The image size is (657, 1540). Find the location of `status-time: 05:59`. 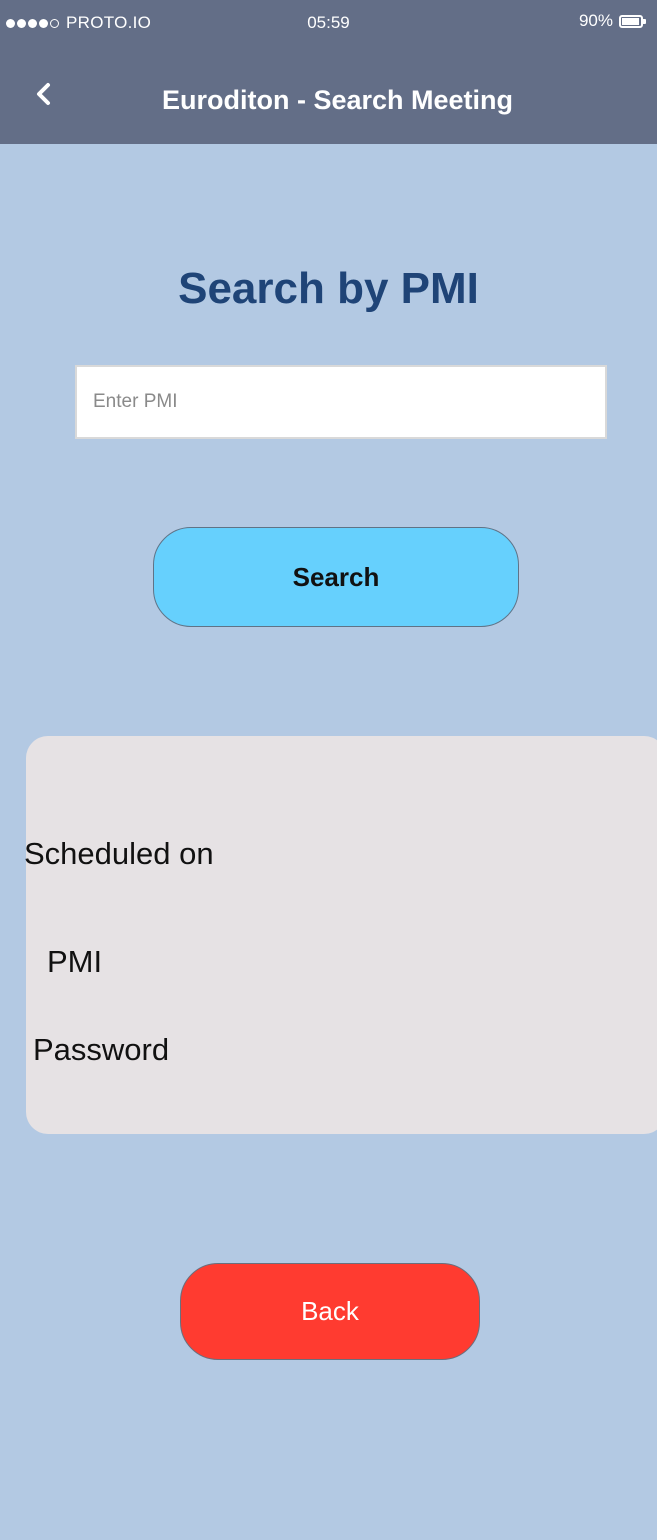

status-time: 05:59 is located at coordinates (328, 22).